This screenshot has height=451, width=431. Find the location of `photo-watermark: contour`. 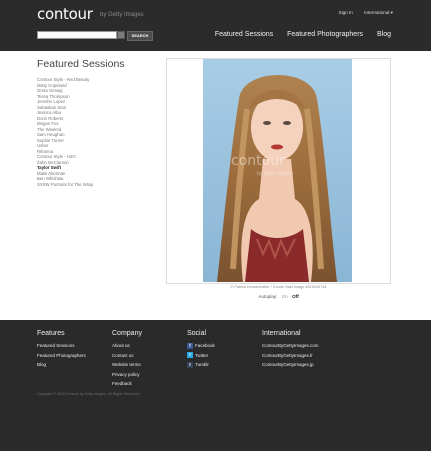

photo-watermark: contour is located at coordinates (258, 161).